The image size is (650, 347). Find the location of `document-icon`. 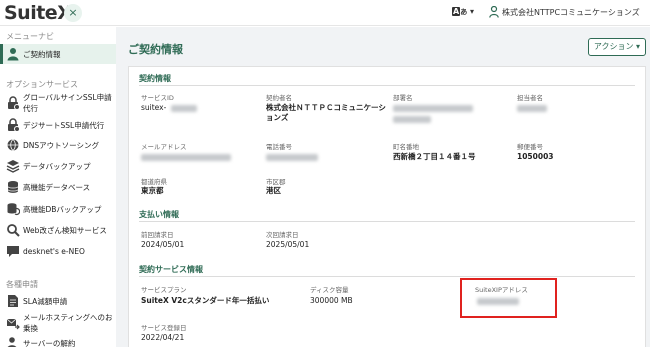

document-icon is located at coordinates (13, 301).